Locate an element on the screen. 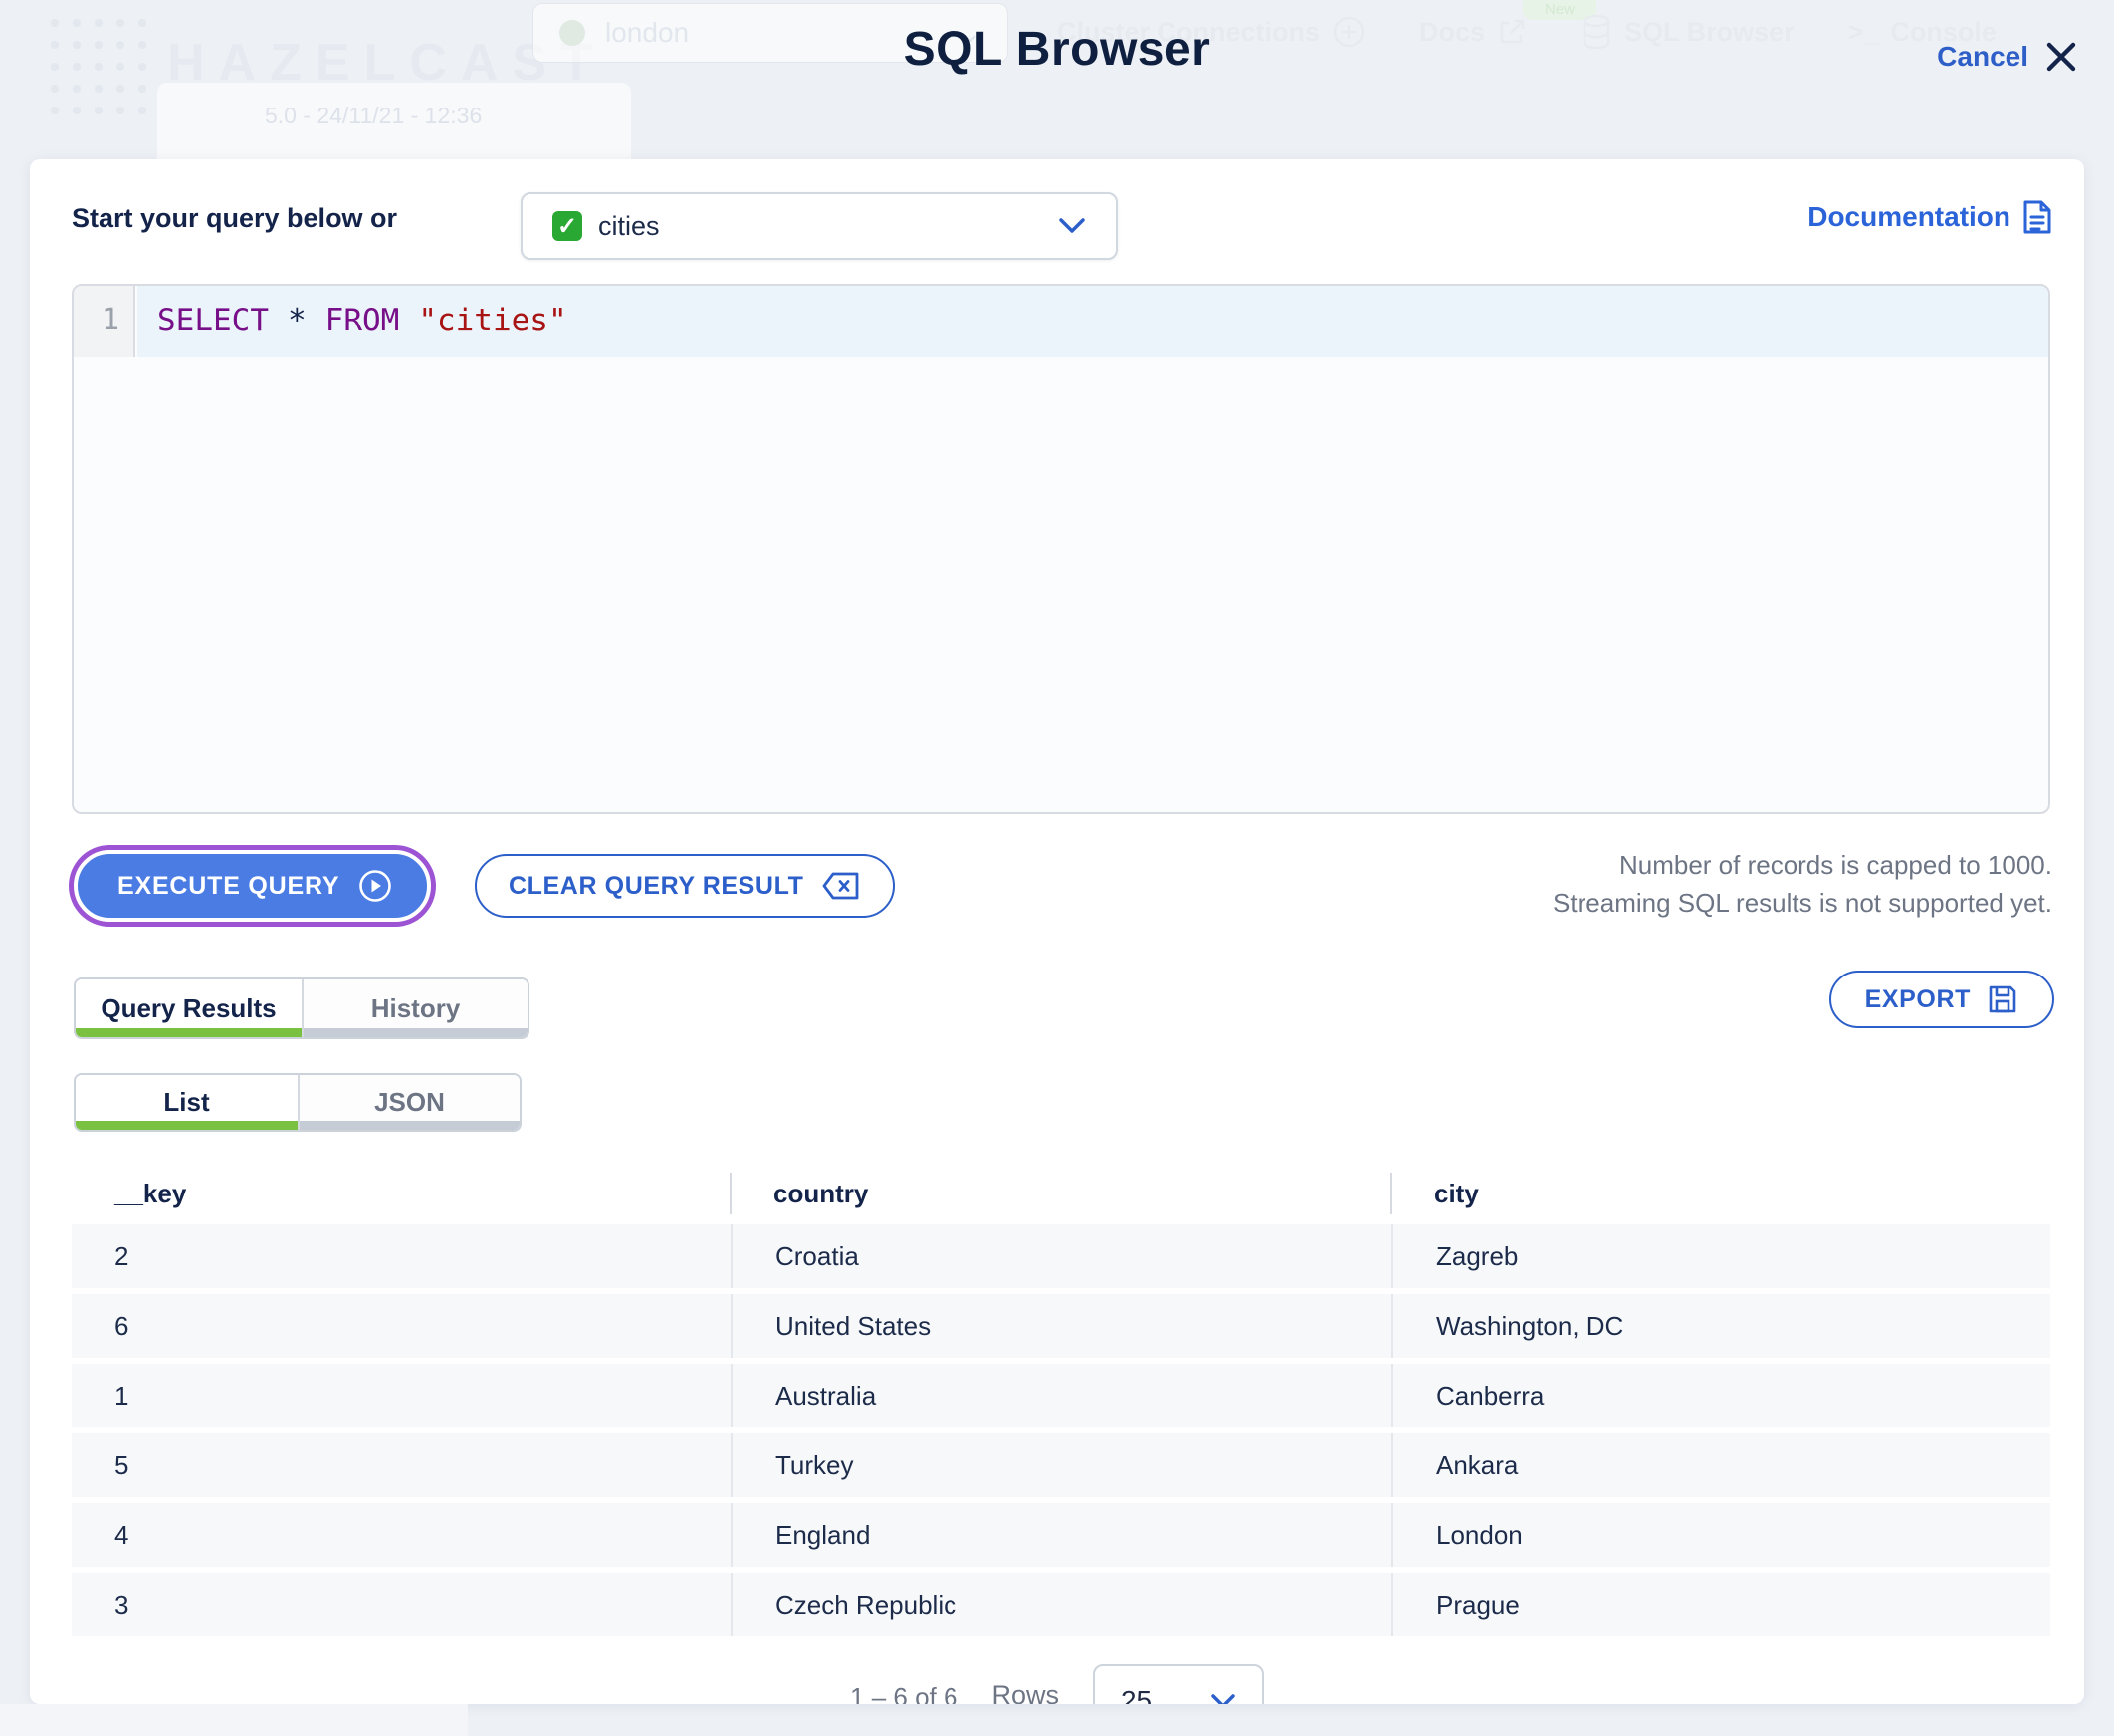 The height and width of the screenshot is (1736, 2114). table-row: 4 England London is located at coordinates (1061, 1535).